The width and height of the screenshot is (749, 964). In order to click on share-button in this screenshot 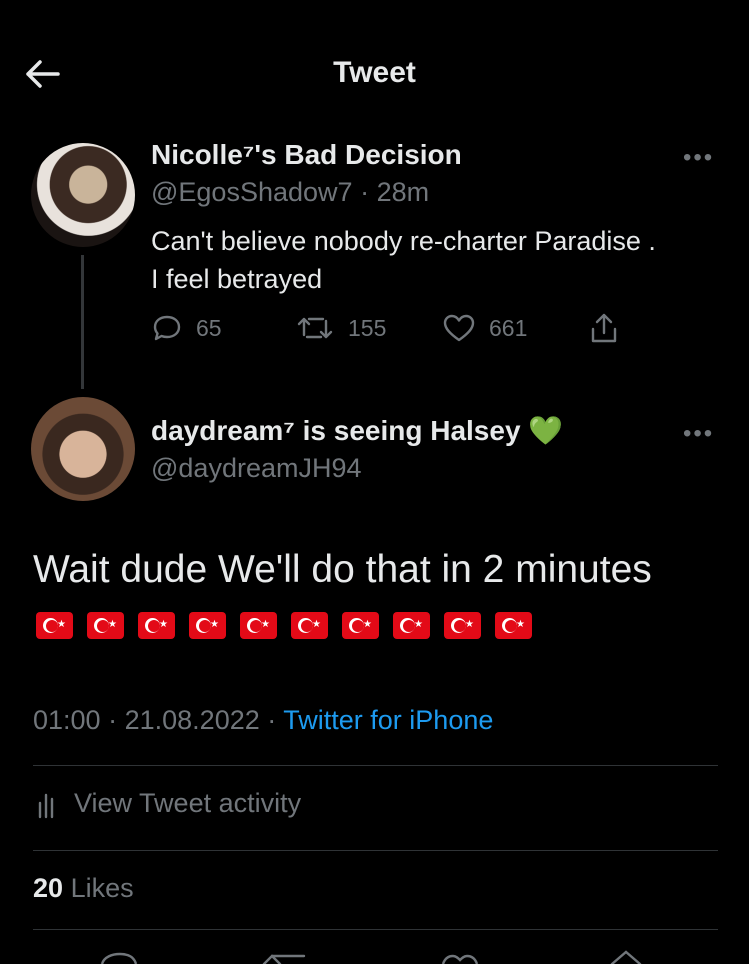, I will do `click(604, 328)`.